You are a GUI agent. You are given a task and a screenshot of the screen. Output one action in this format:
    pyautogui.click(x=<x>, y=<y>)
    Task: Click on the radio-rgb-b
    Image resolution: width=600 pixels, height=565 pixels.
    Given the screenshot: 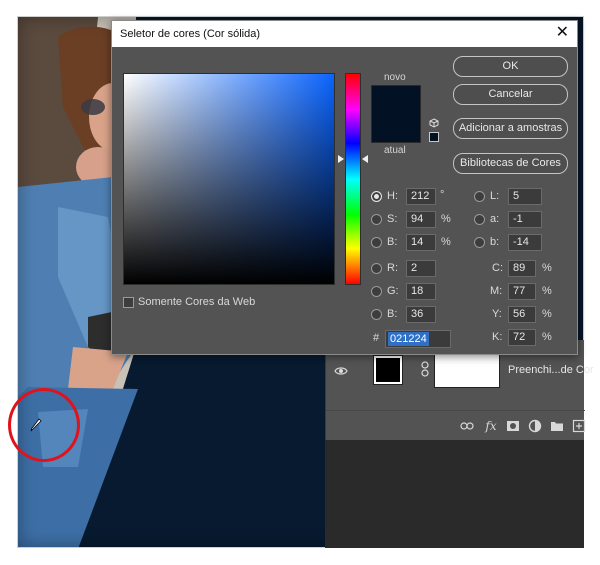 What is the action you would take?
    pyautogui.click(x=376, y=314)
    